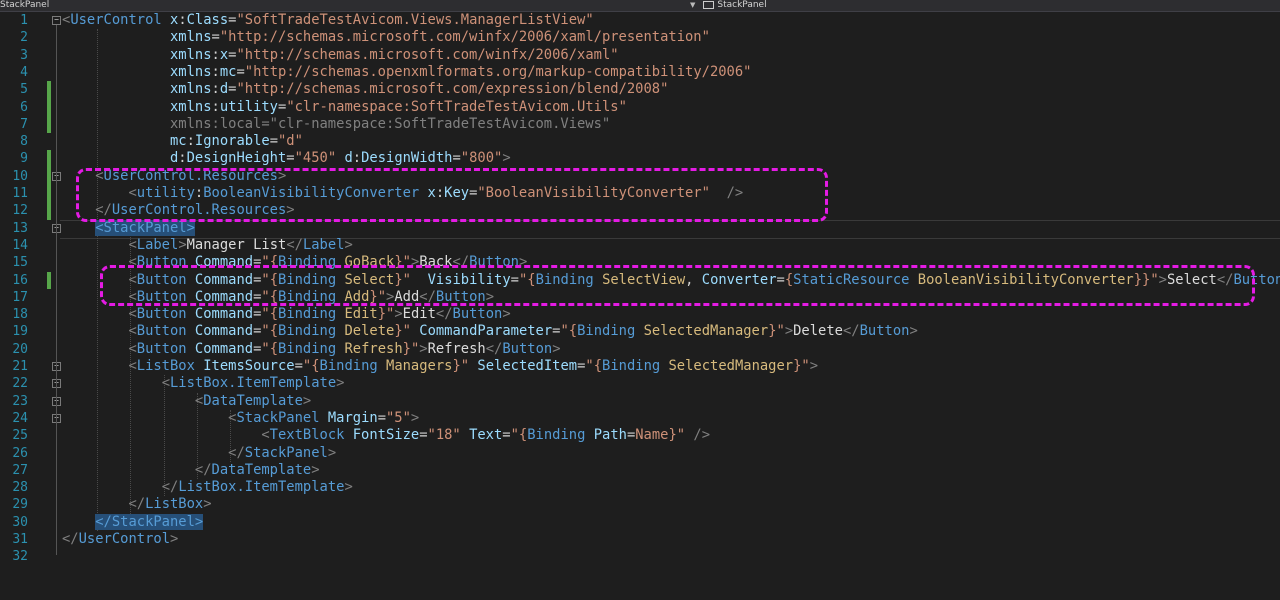 This screenshot has width=1280, height=600. Describe the element at coordinates (253, 383) in the screenshot. I see `code-token: ListBox.ItemTemplate` at that location.